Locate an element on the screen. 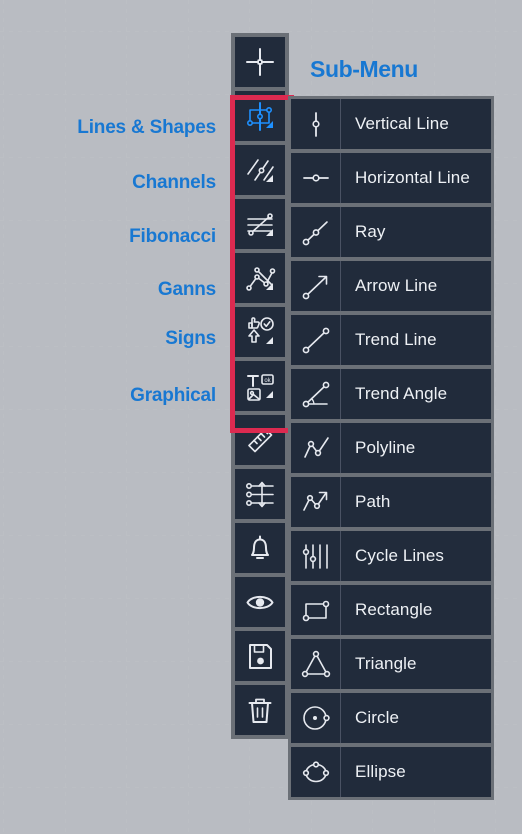  toolbar-button-alerts is located at coordinates (260, 548).